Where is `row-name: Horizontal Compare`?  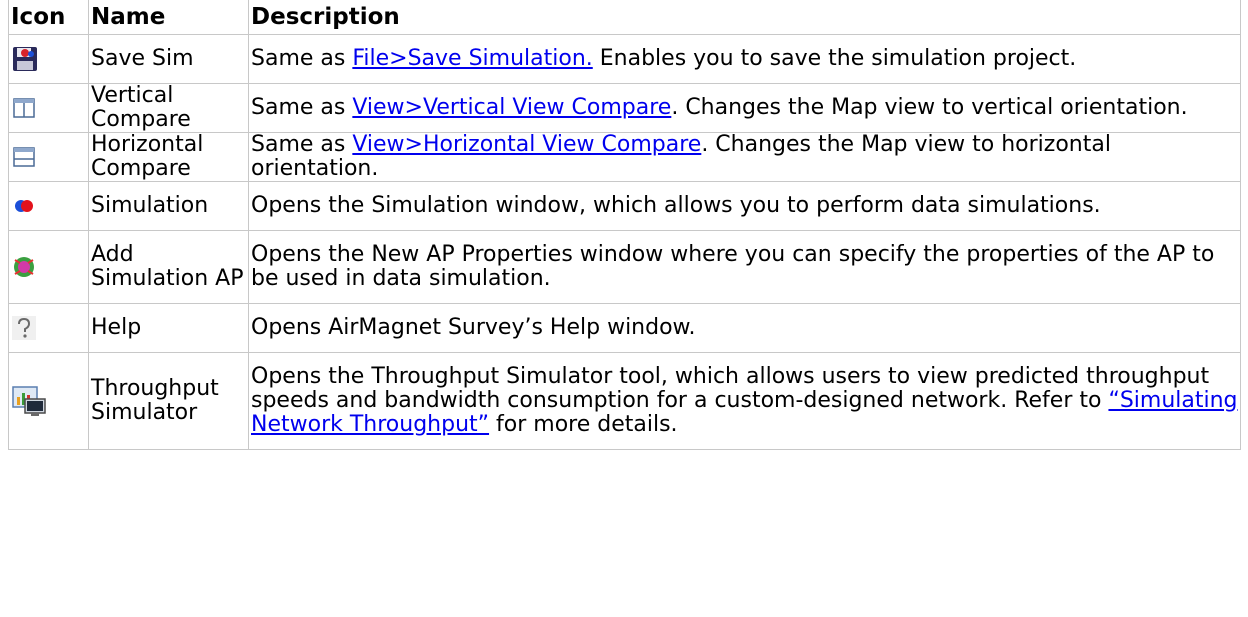
row-name: Horizontal Compare is located at coordinates (168, 157).